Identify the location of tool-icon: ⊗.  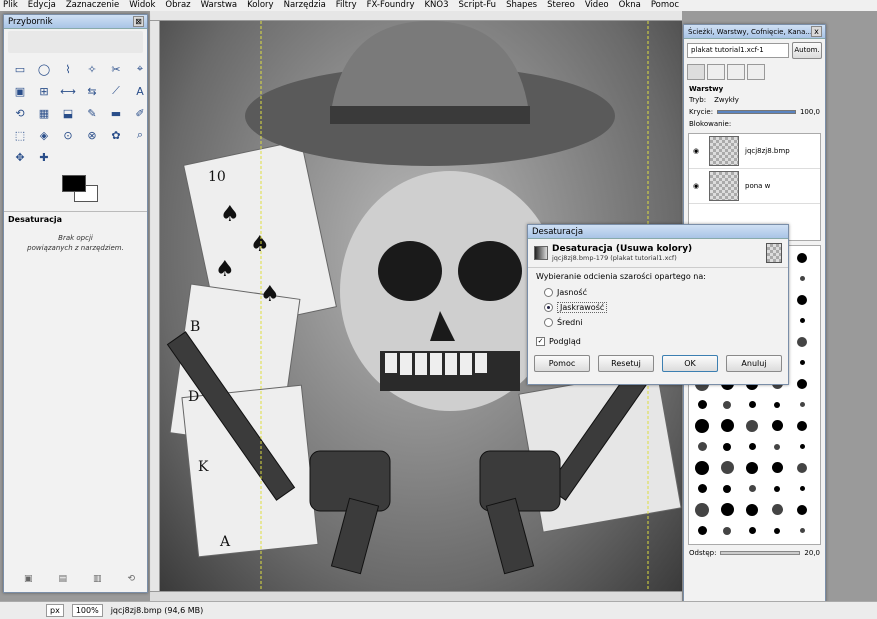
(92, 135).